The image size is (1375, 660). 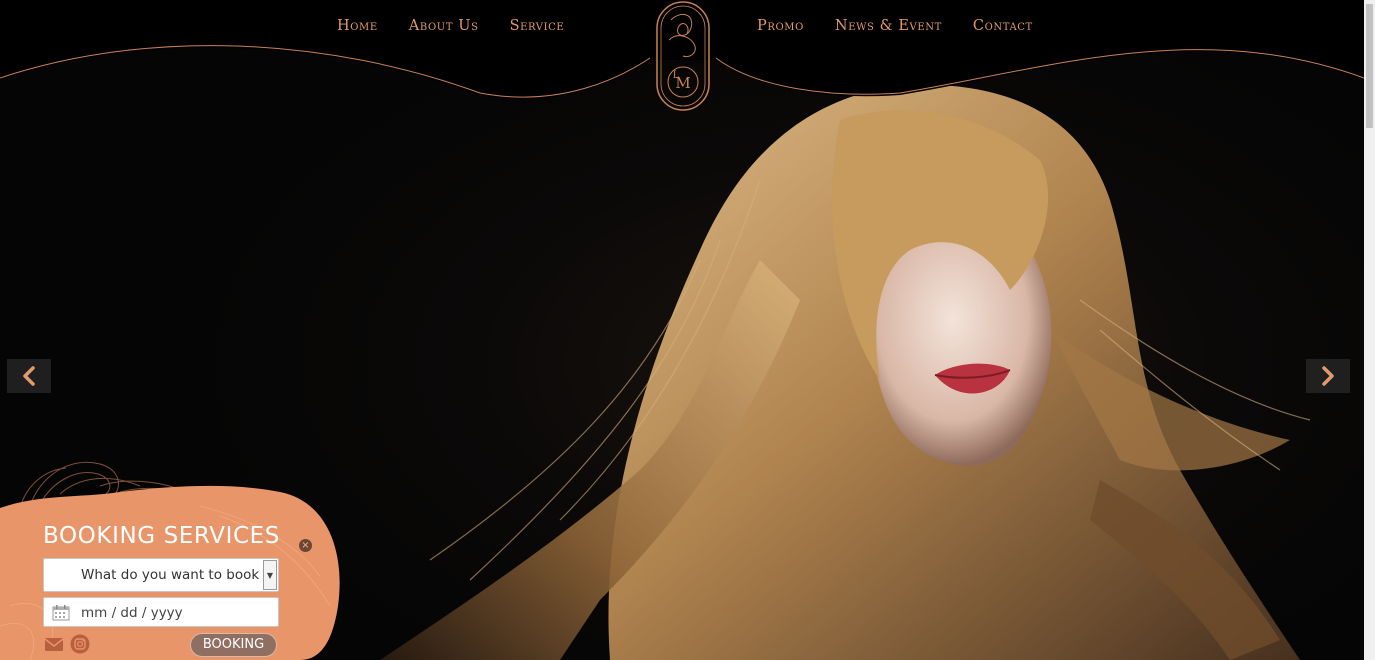 I want to click on main-nav-left: Home About Us Service, so click(x=450, y=30).